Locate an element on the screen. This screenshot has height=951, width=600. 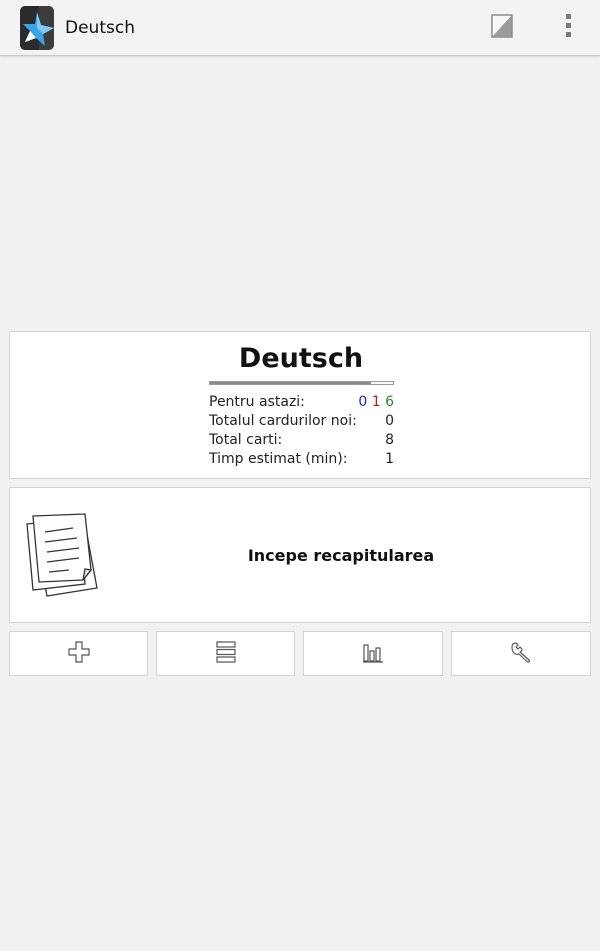
deck-progress-fill is located at coordinates (291, 383).